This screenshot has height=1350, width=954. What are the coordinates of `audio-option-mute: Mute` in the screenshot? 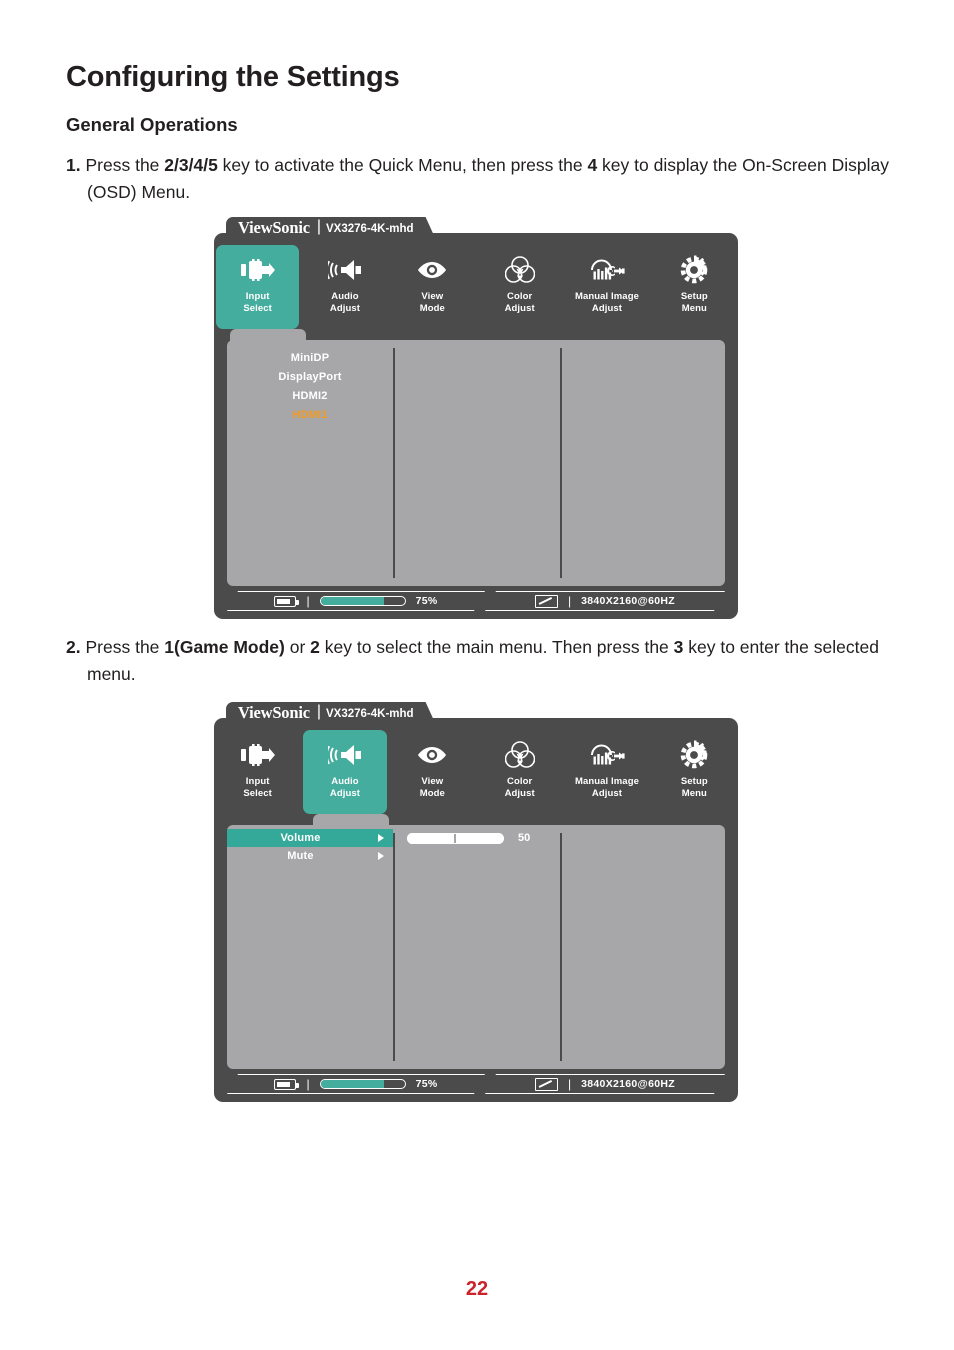 It's located at (310, 856).